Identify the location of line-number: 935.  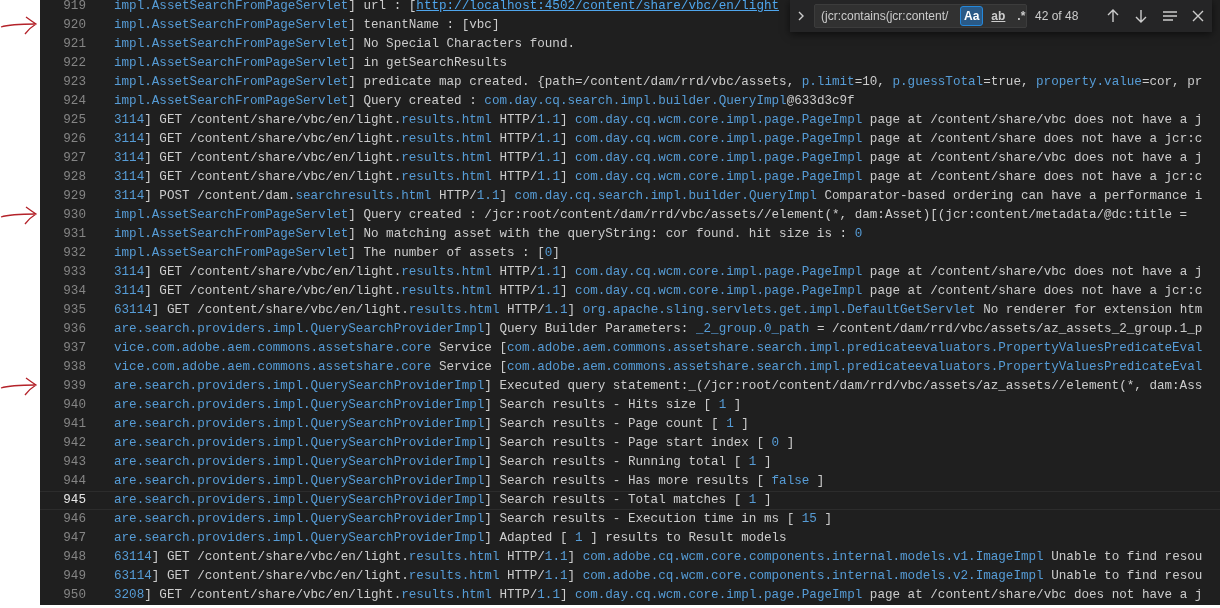
(74, 310).